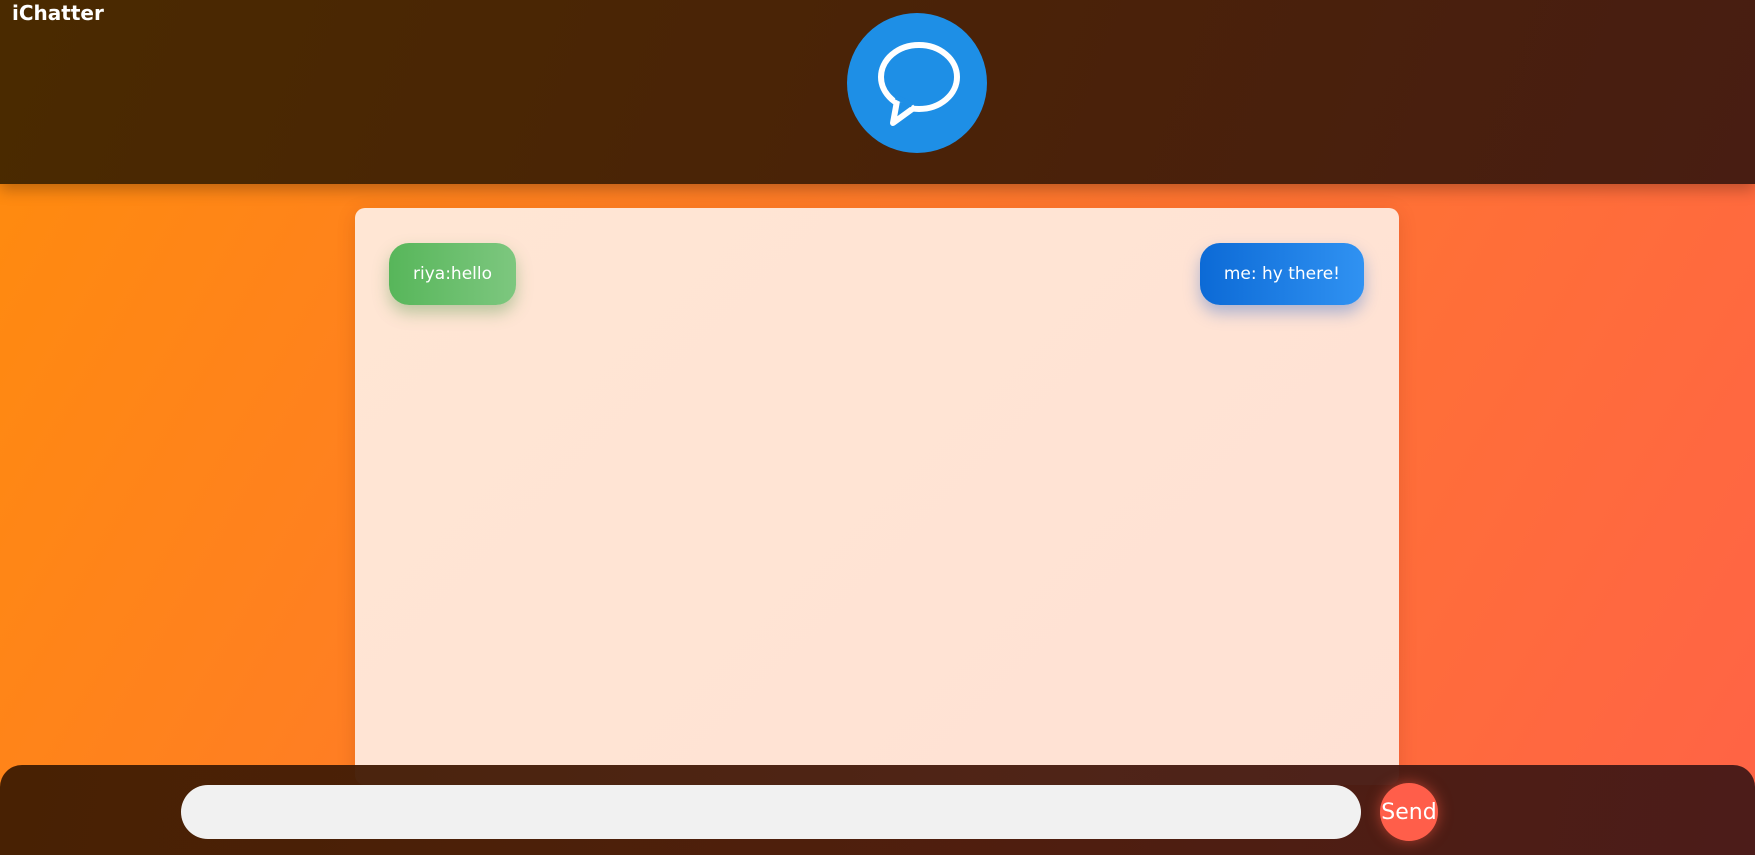 Image resolution: width=1755 pixels, height=855 pixels. I want to click on chat-bubble-icon, so click(917, 83).